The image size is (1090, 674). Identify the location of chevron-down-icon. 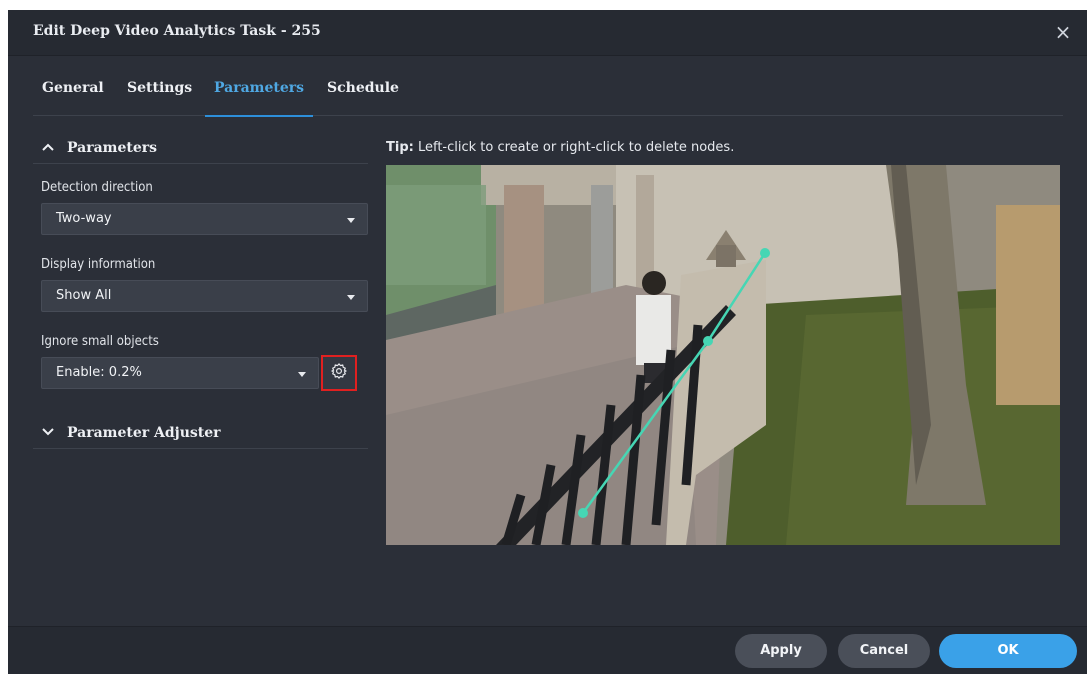
(50, 433).